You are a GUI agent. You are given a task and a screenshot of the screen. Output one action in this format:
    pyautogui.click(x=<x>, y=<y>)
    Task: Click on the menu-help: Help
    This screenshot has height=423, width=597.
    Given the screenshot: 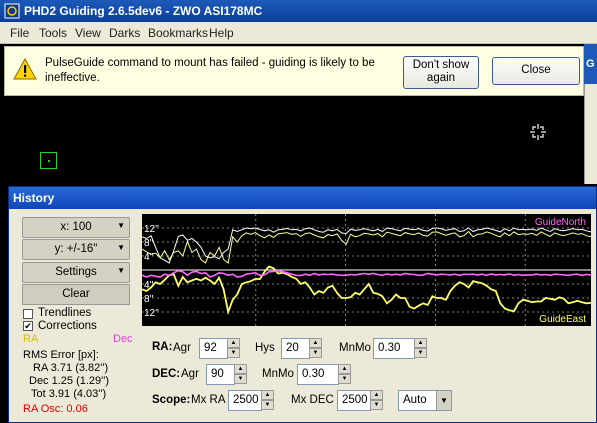 What is the action you would take?
    pyautogui.click(x=221, y=33)
    